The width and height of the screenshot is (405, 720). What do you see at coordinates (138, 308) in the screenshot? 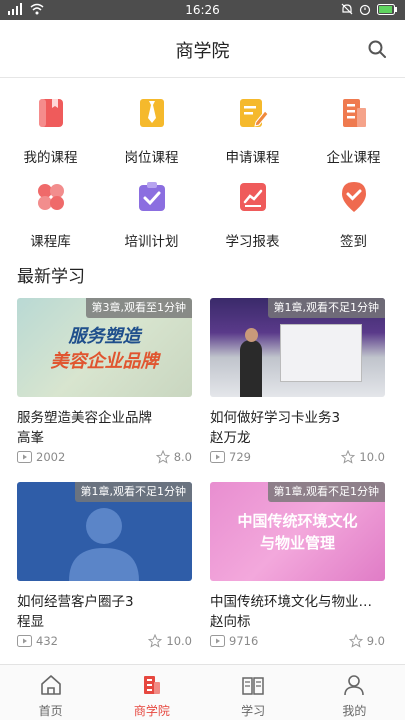
I see `progress-badge: 第3章,观看至1分钟` at bounding box center [138, 308].